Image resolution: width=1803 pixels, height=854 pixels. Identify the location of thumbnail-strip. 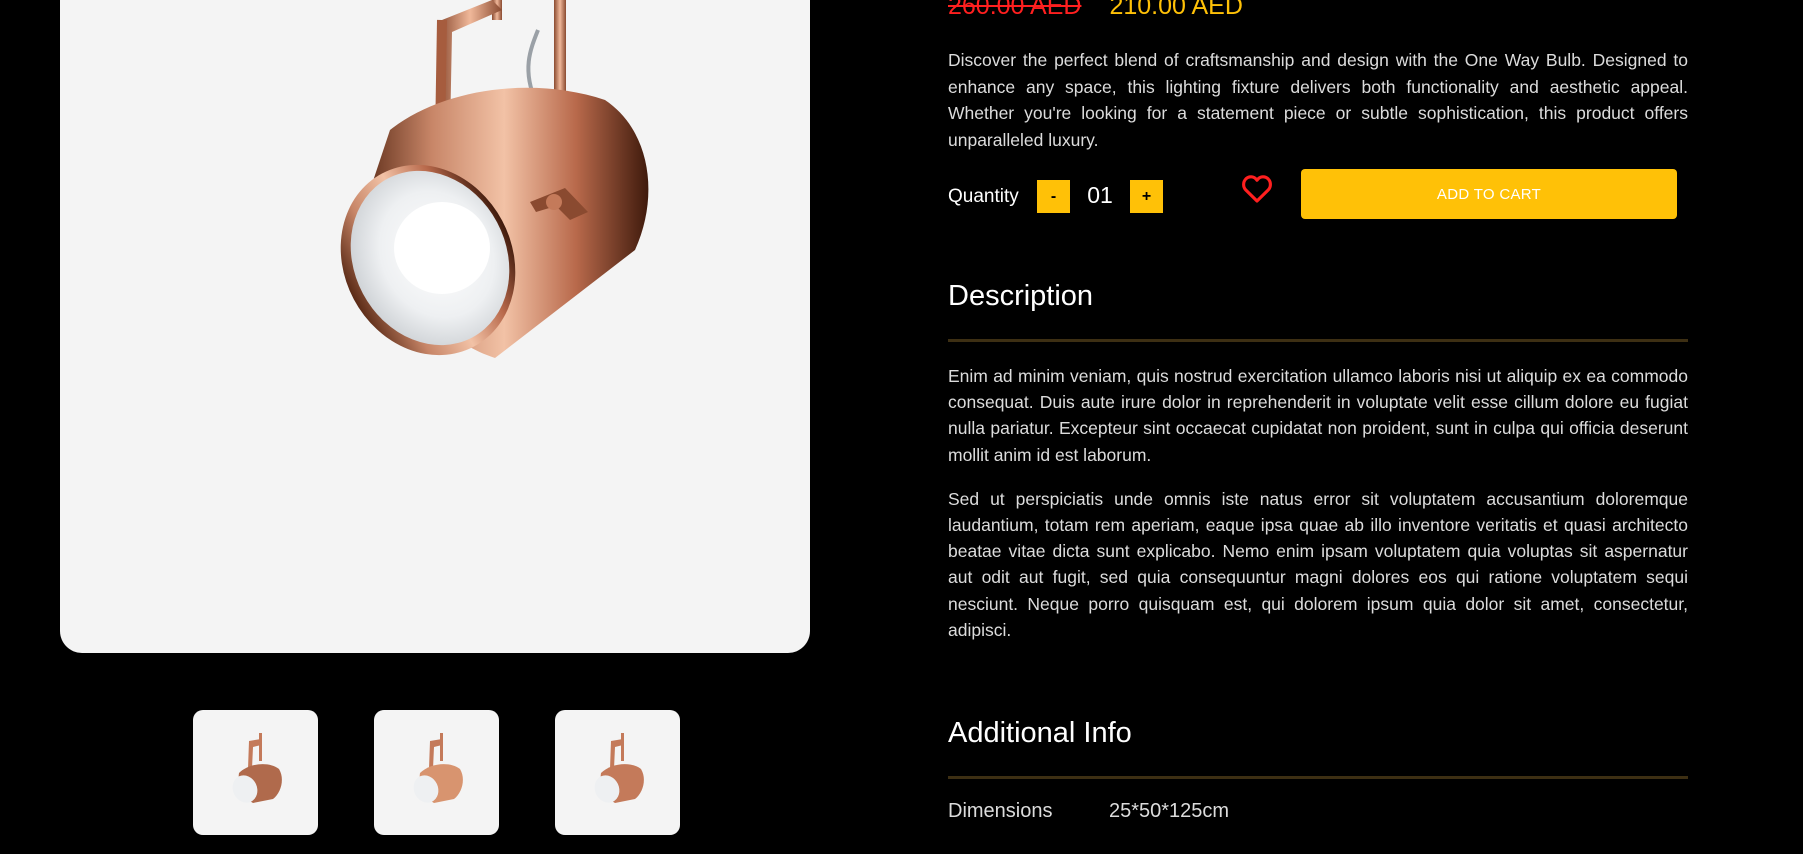
(436, 772).